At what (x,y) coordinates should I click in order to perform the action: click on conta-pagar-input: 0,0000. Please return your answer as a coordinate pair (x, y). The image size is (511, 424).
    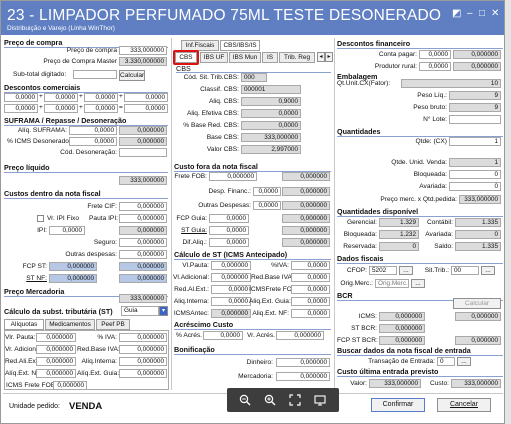
    Looking at the image, I should click on (435, 54).